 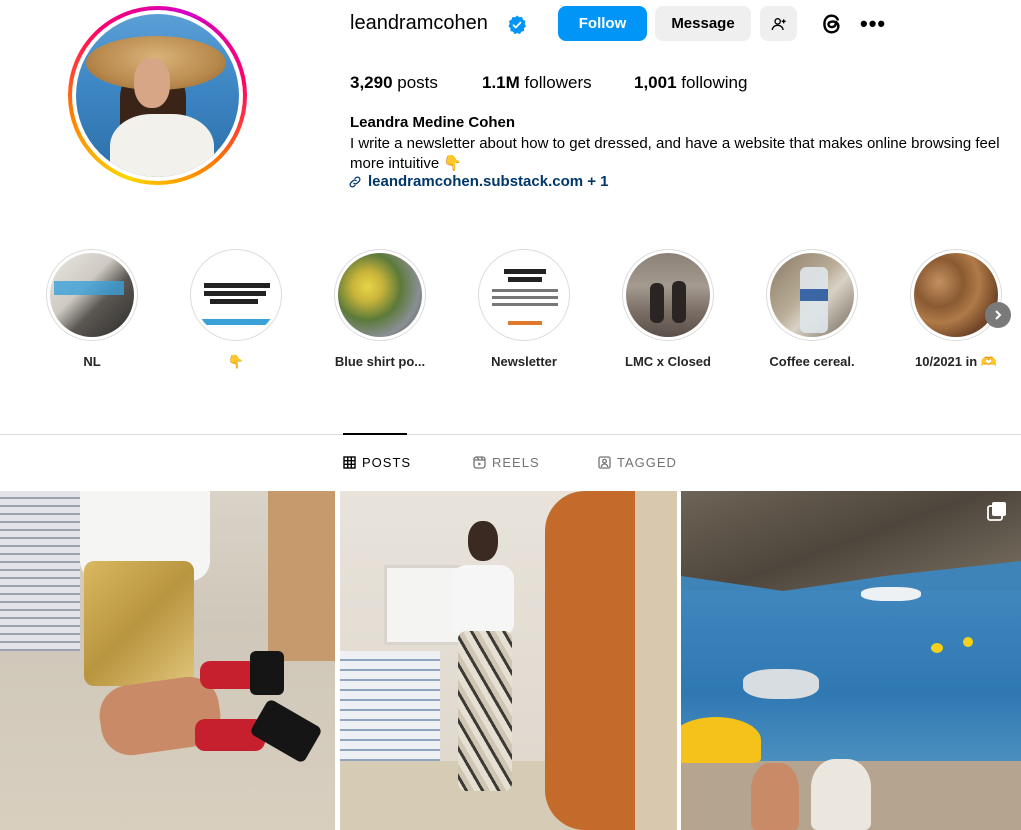 I want to click on highlight-coffee-cereal: Coffee cereal., so click(x=812, y=309).